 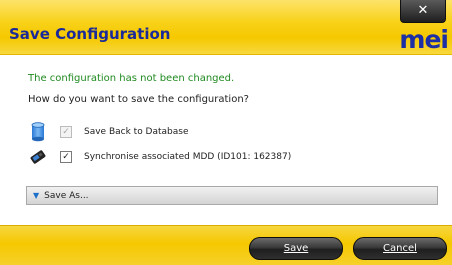 I want to click on save-button-label: Save, so click(x=296, y=248).